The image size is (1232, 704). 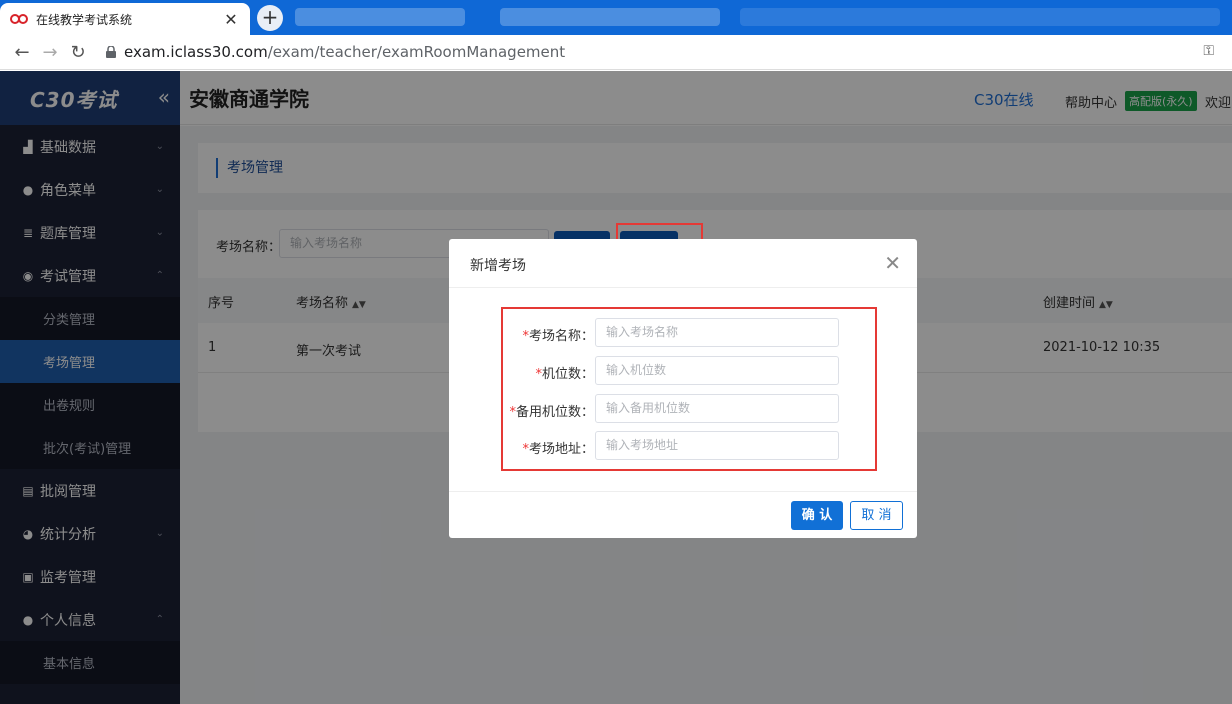 I want to click on reload-icon: ↻, so click(x=78, y=52).